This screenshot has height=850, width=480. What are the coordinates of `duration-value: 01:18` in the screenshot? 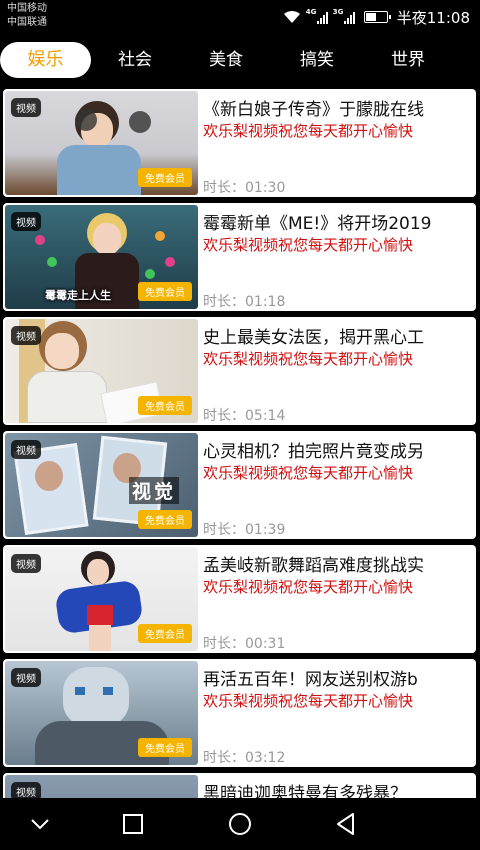 It's located at (265, 302).